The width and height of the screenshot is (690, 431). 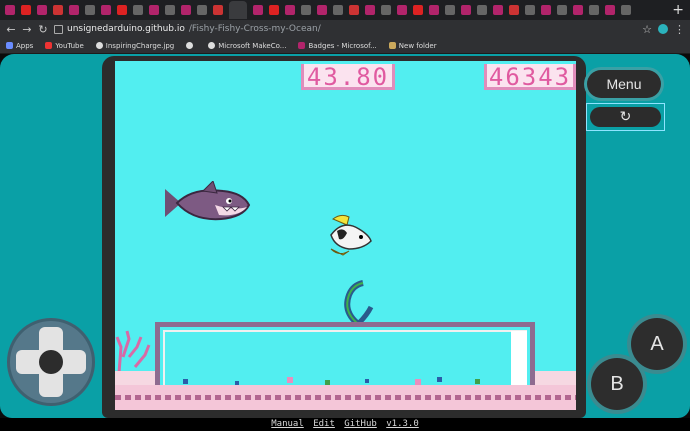 What do you see at coordinates (126, 29) in the screenshot?
I see `url-host: unsignedarduino.github.io` at bounding box center [126, 29].